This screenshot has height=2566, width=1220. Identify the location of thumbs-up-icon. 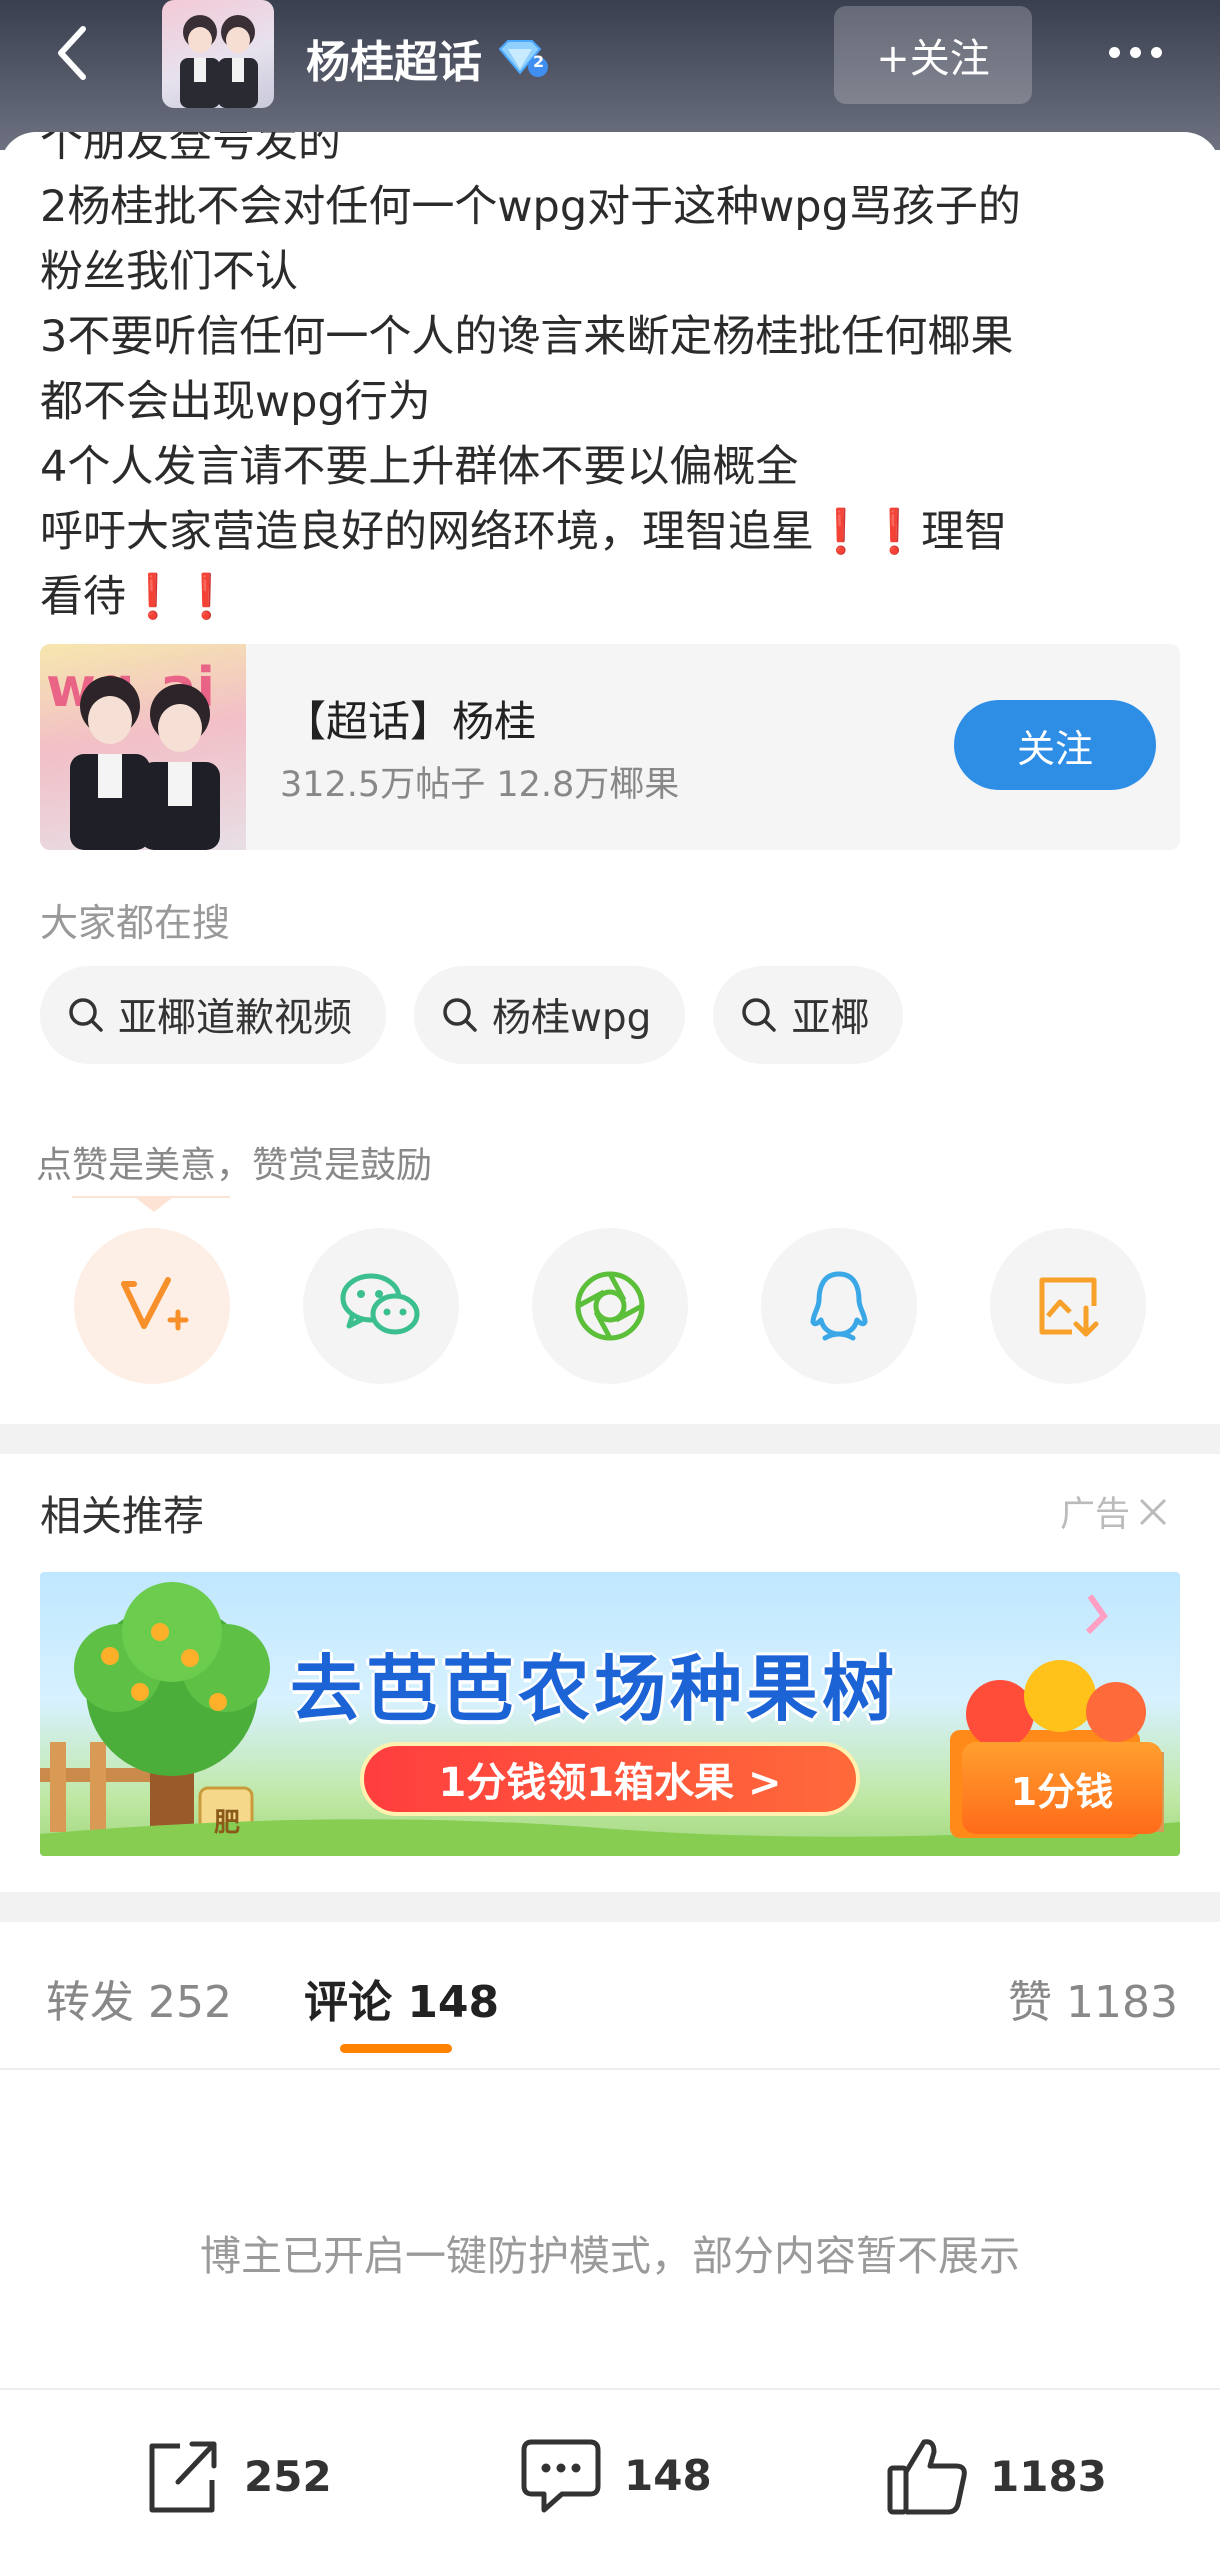
(927, 2477).